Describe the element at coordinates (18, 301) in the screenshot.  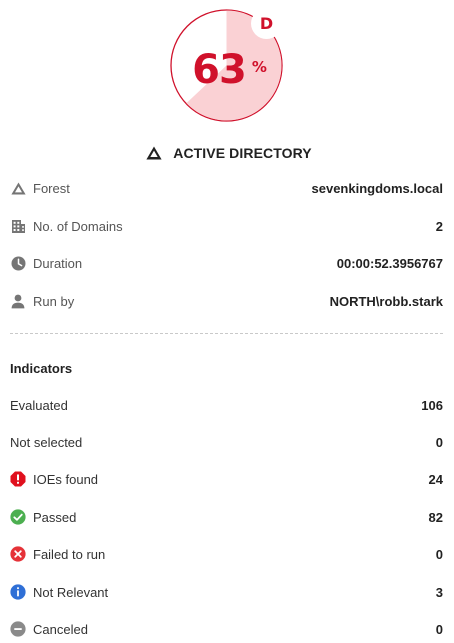
I see `user-icon` at that location.